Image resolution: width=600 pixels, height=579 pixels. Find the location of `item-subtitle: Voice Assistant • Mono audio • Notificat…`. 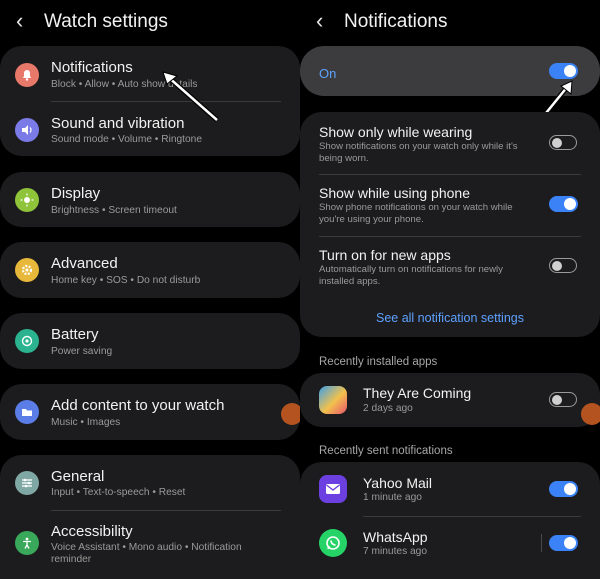

item-subtitle: Voice Assistant • Mono audio • Notificat… is located at coordinates (146, 553).